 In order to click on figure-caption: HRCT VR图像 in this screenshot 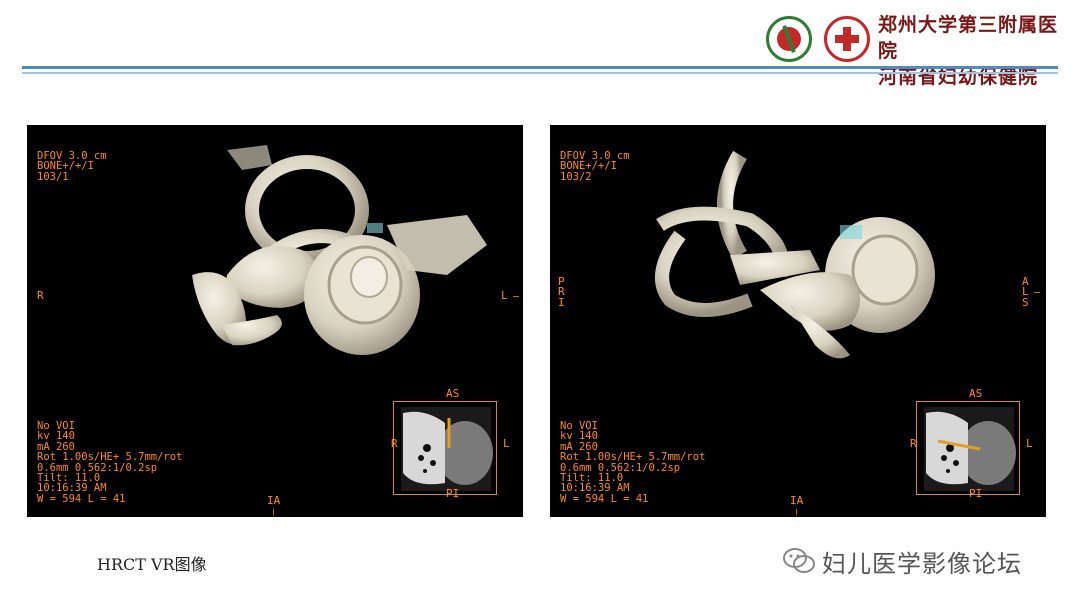, I will do `click(152, 564)`.